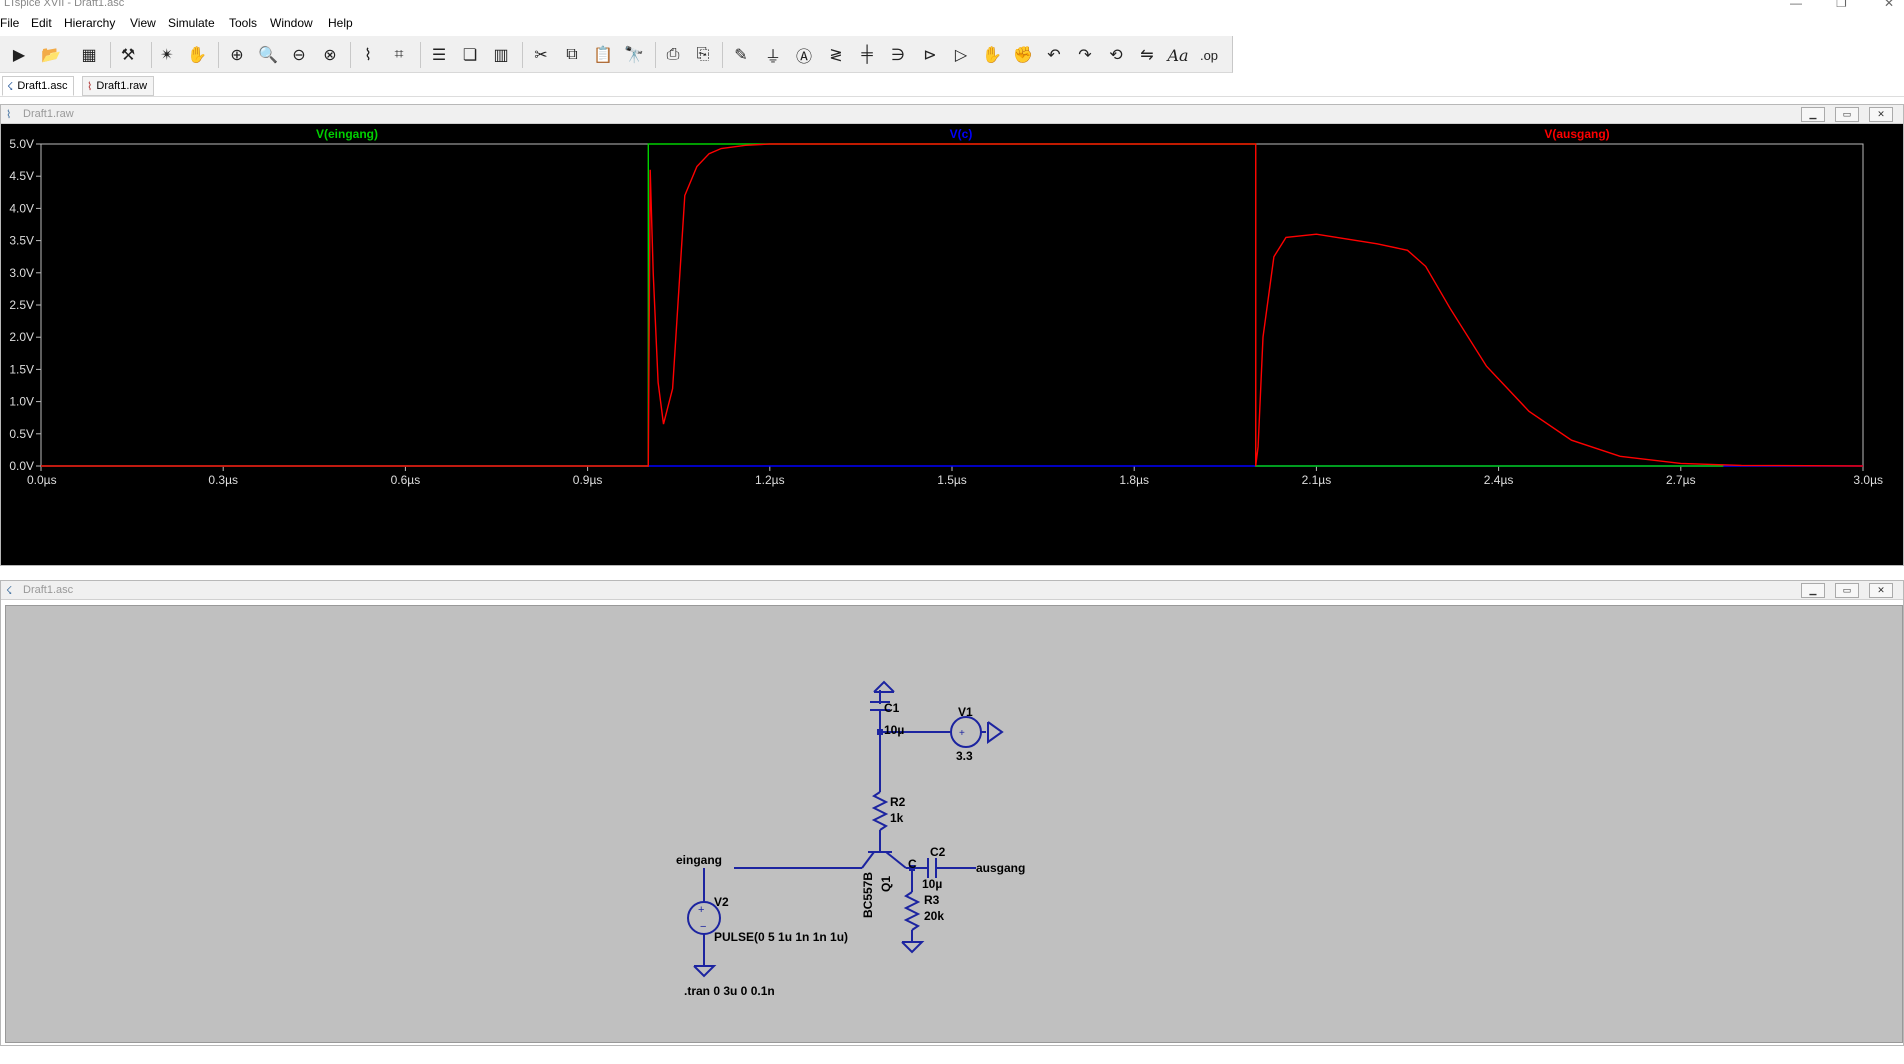 The image size is (1904, 1064). Describe the element at coordinates (399, 55) in the screenshot. I see `autorange-icon: ⌗` at that location.